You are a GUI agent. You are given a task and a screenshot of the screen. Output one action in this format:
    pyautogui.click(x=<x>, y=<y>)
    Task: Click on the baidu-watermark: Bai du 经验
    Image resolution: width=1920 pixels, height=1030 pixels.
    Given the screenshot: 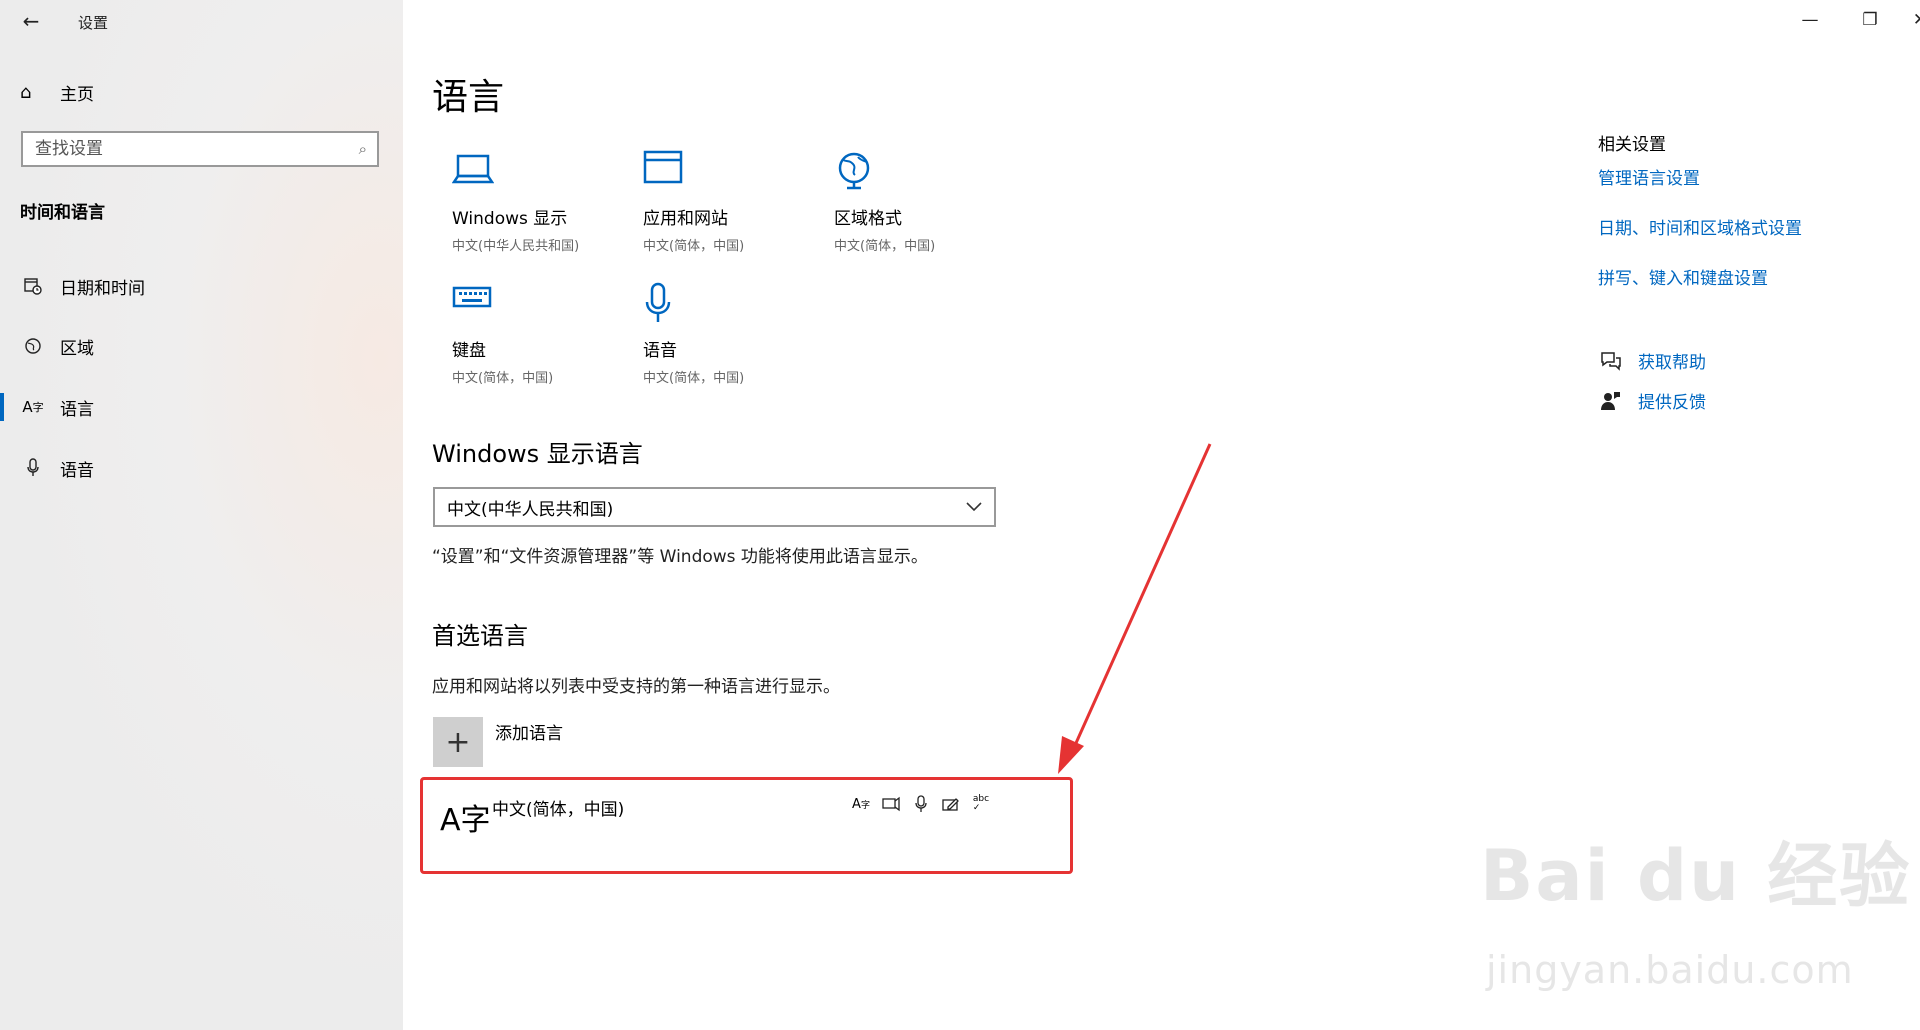 What is the action you would take?
    pyautogui.click(x=1696, y=876)
    